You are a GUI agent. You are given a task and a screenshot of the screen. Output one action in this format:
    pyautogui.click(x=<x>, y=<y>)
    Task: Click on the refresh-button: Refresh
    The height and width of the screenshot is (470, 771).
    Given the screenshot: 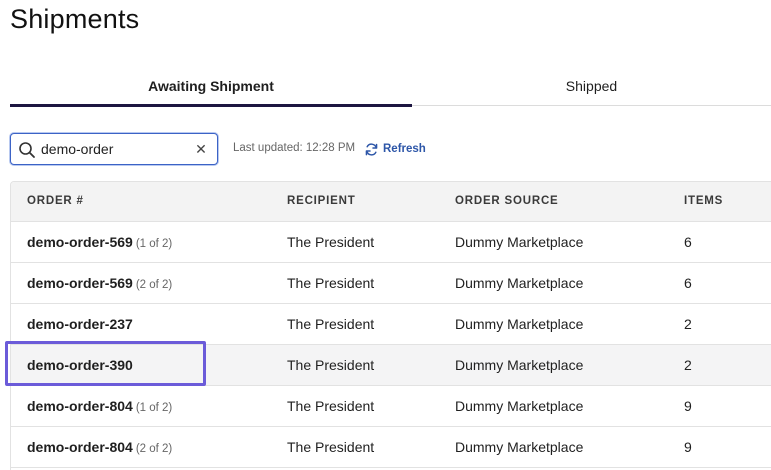 What is the action you would take?
    pyautogui.click(x=395, y=149)
    